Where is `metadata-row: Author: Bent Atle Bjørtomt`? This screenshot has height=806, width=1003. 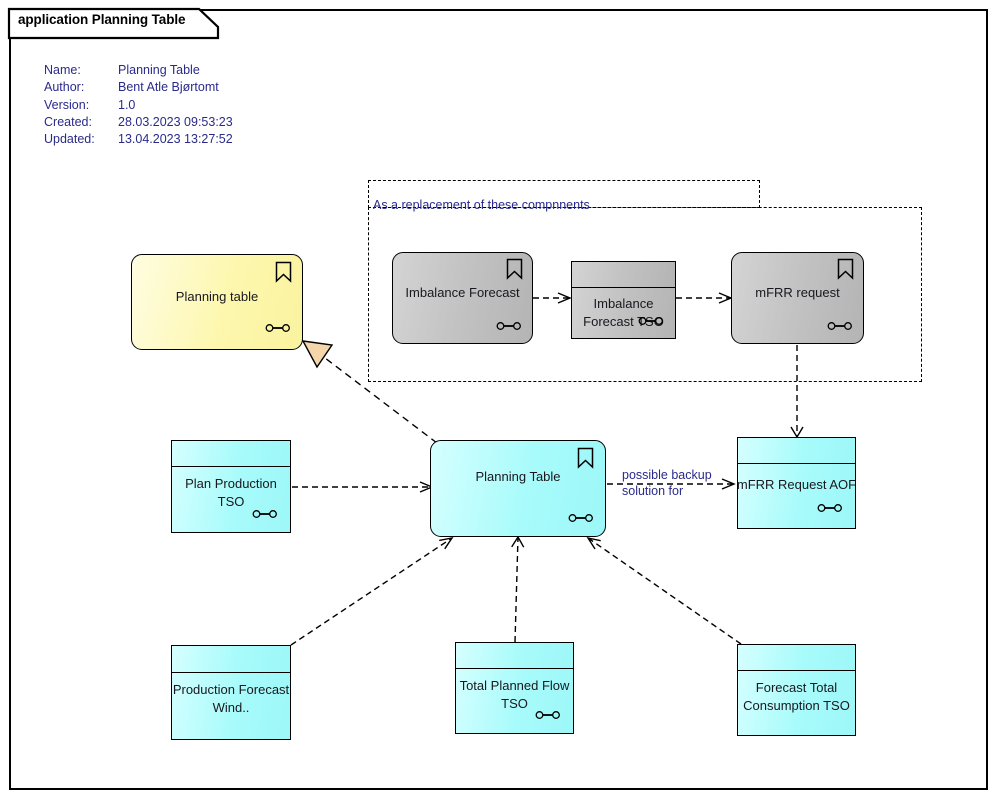 metadata-row: Author: Bent Atle Bjørtomt is located at coordinates (138, 87).